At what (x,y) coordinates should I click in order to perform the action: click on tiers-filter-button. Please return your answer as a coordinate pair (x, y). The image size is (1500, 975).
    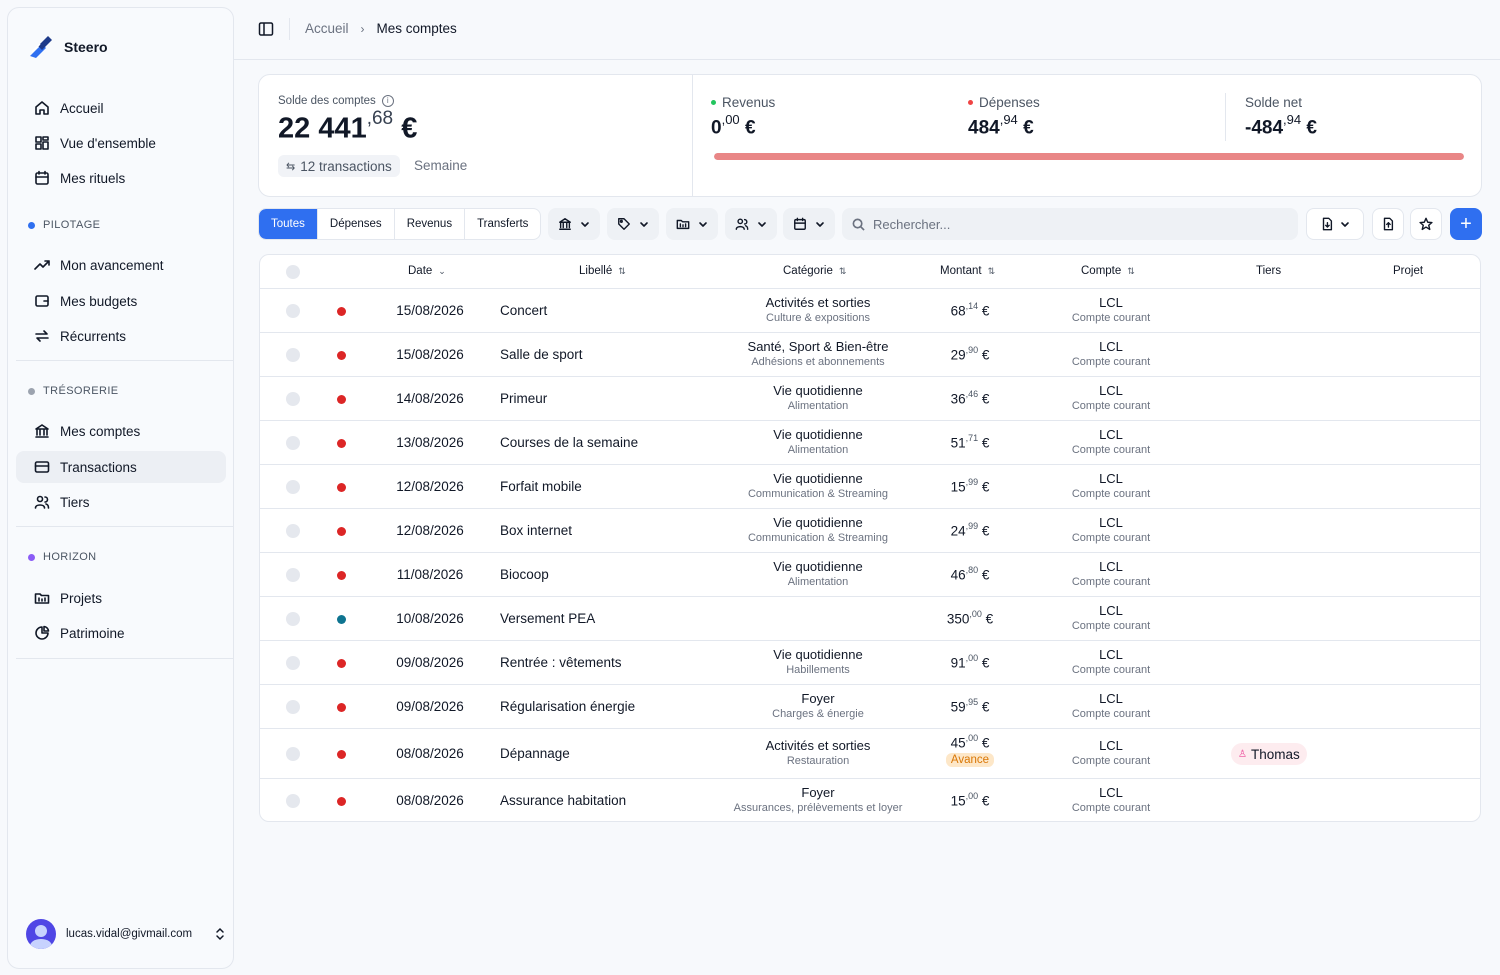
    Looking at the image, I should click on (751, 224).